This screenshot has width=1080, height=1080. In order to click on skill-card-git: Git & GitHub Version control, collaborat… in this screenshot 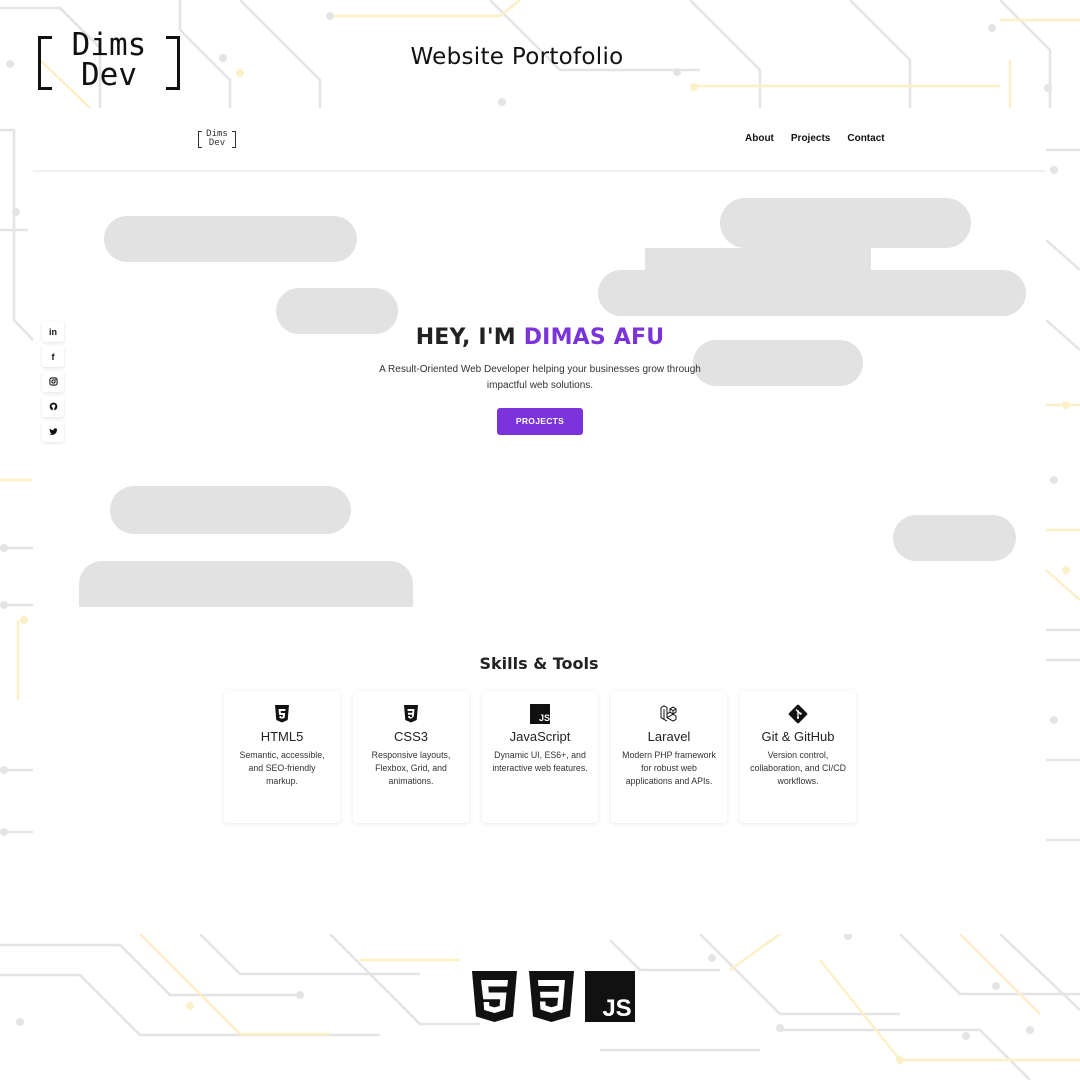, I will do `click(798, 757)`.